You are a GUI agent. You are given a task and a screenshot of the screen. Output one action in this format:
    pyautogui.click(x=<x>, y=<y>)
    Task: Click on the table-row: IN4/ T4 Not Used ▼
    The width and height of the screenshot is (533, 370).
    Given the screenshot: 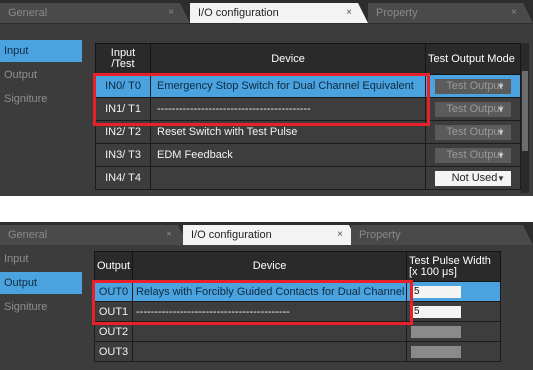 What is the action you would take?
    pyautogui.click(x=308, y=178)
    